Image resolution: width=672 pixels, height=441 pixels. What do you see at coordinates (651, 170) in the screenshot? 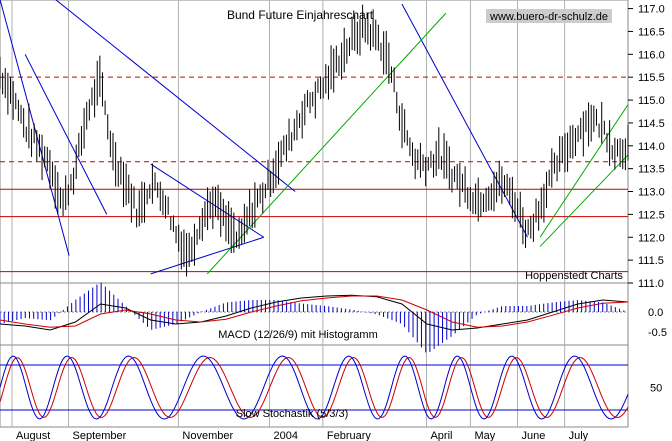
I see `y-tick-label: 113.5` at bounding box center [651, 170].